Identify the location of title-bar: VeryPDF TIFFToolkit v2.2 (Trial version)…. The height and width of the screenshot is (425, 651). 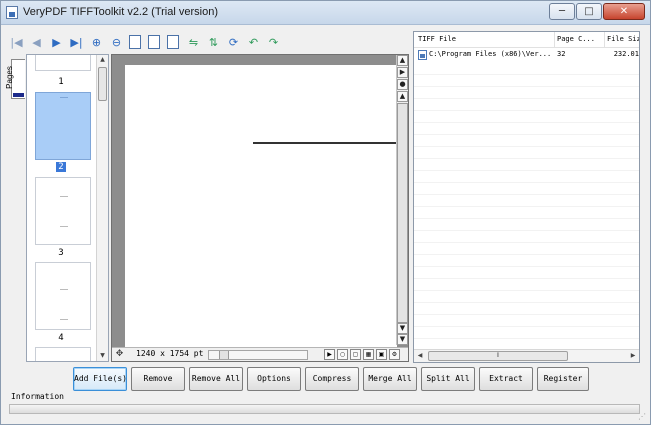
(325, 13).